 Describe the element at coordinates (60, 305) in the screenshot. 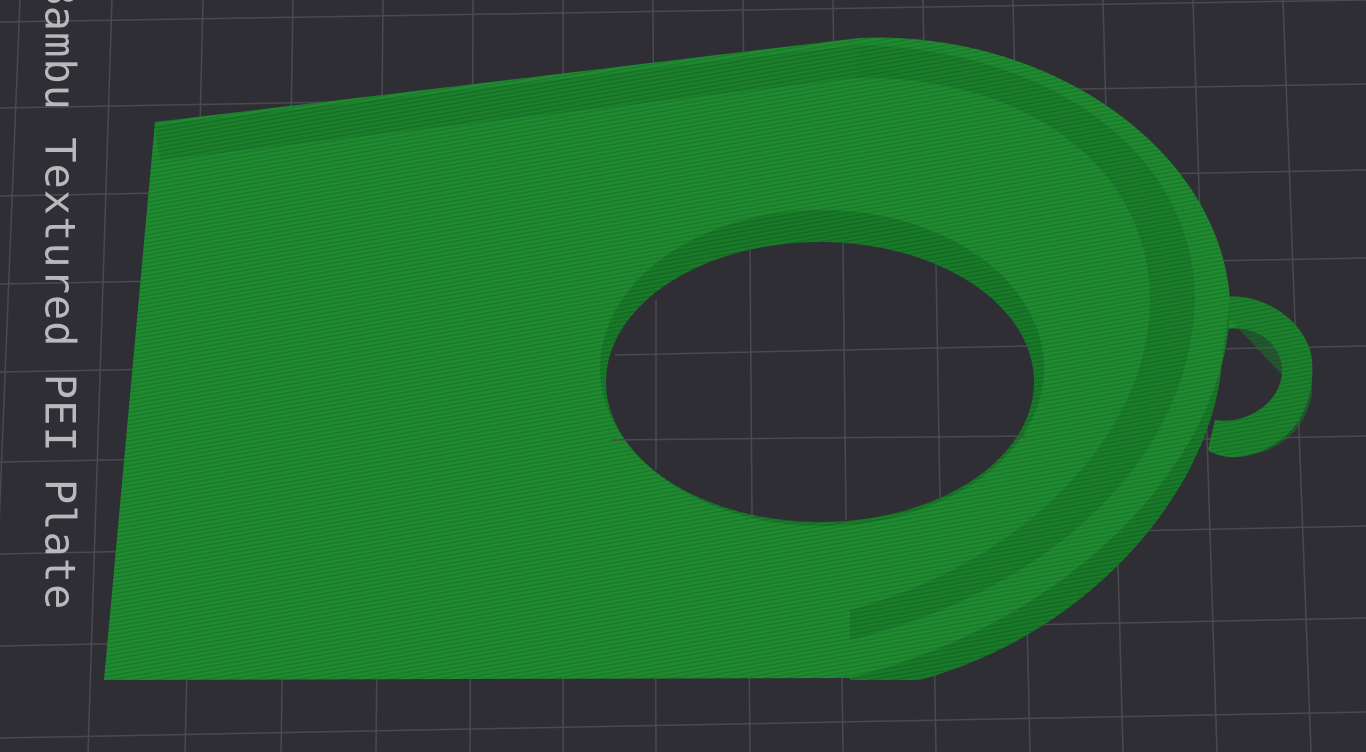

I see `bed-plate-label: Bambu Textured PEI Plate` at that location.